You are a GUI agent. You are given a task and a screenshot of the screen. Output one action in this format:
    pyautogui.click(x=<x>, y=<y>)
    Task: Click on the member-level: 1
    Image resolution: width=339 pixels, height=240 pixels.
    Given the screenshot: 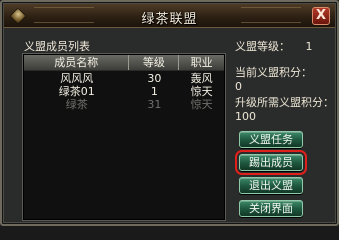 What is the action you would take?
    pyautogui.click(x=154, y=91)
    